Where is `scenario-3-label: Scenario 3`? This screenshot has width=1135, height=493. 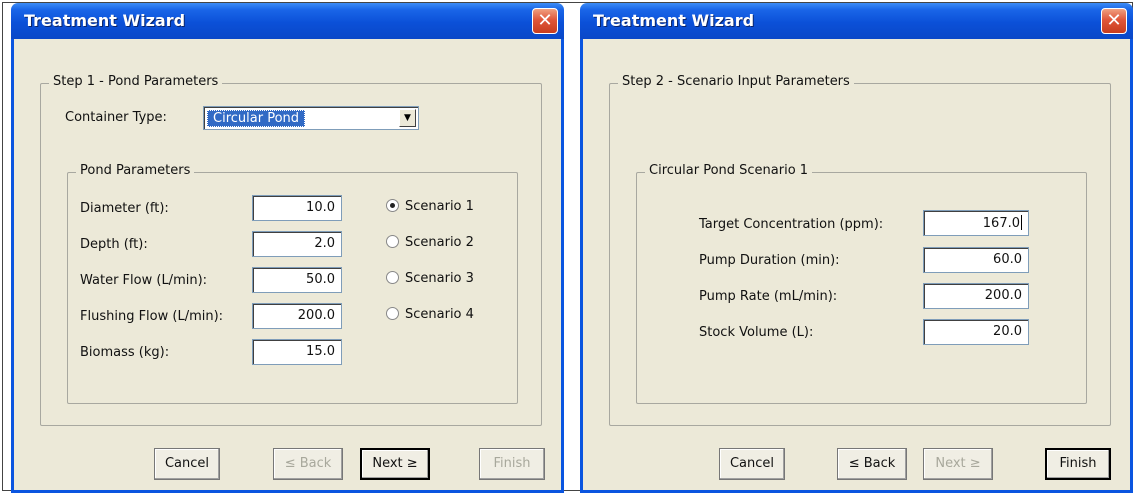 scenario-3-label: Scenario 3 is located at coordinates (439, 278).